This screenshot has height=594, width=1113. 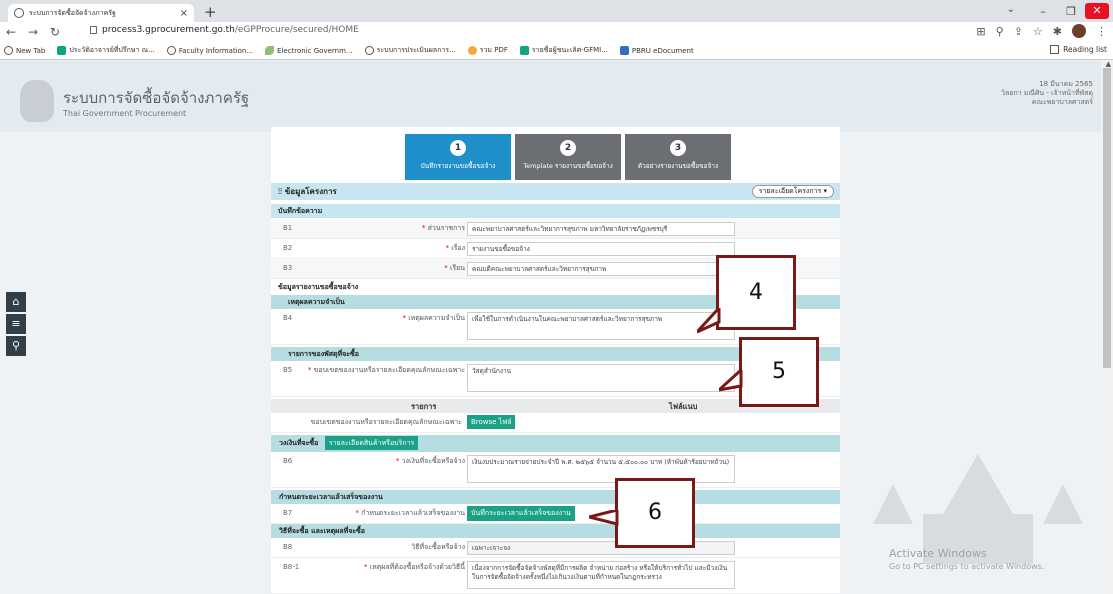 I want to click on step-record-report: 1 บันทึกรายงานขอซื้อขอจ้าง, so click(x=458, y=157).